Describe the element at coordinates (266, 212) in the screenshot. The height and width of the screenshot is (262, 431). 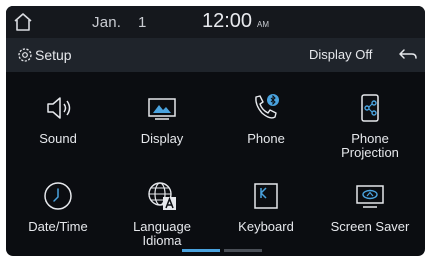
I see `keyboard-tile: Keyboard` at that location.